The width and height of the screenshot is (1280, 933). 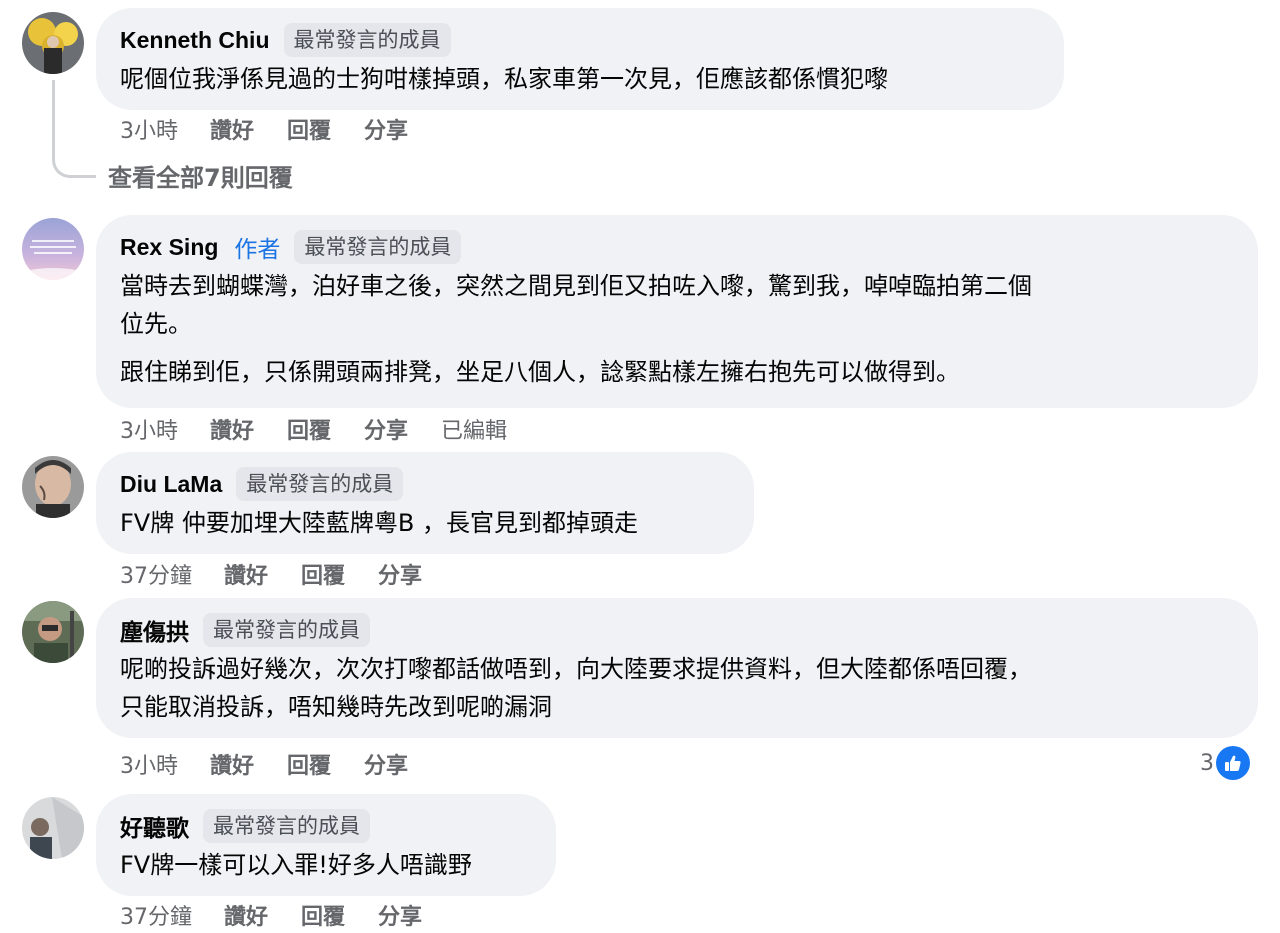 I want to click on edited-label: 已編輯, so click(x=474, y=429).